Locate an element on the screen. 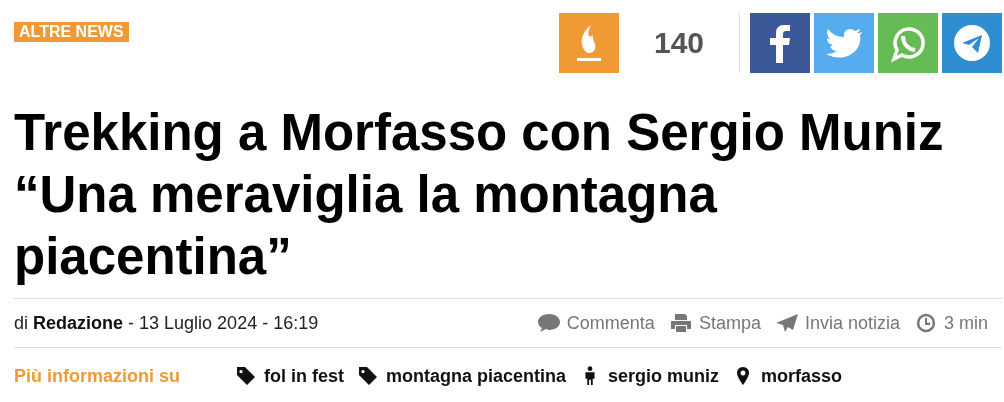 The width and height of the screenshot is (1004, 402). tag-link: sergio muniz is located at coordinates (650, 376).